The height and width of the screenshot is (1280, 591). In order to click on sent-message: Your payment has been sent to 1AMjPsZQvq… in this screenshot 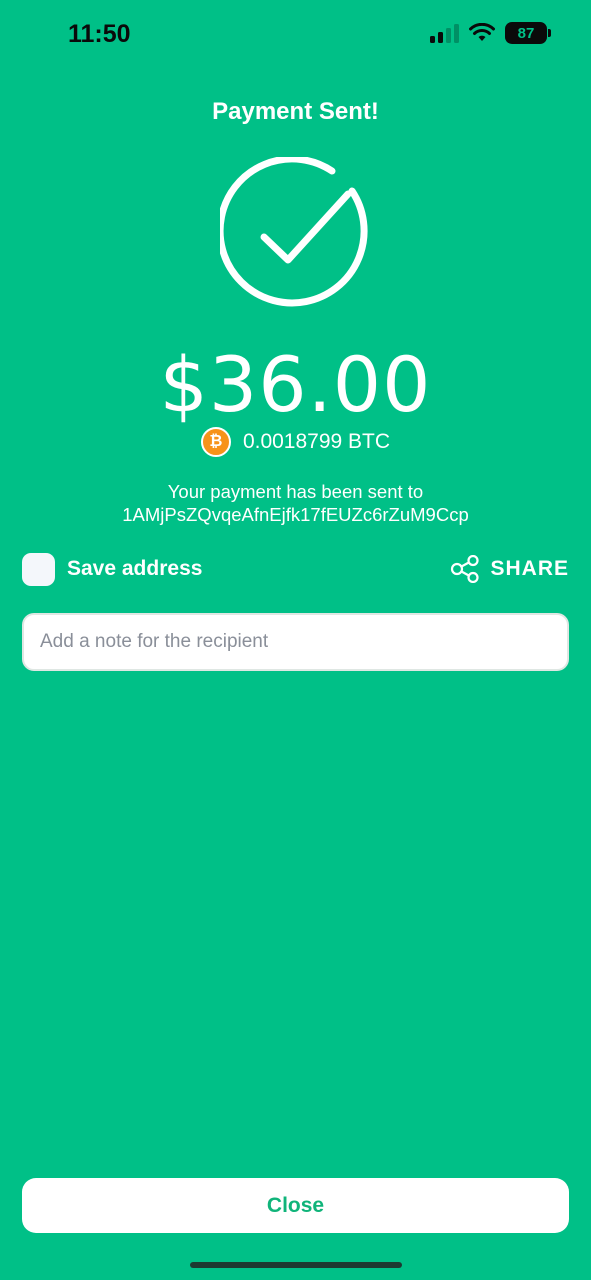, I will do `click(295, 503)`.